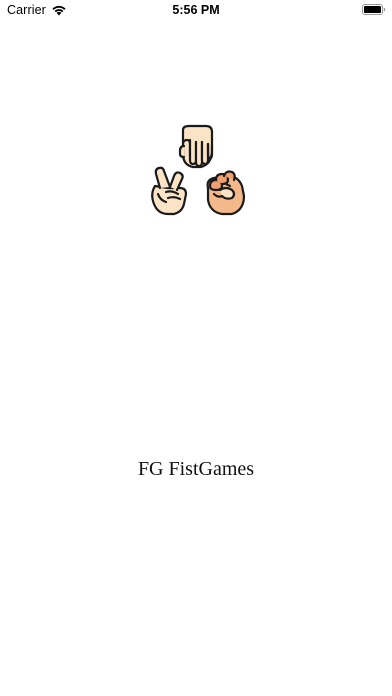 The image size is (392, 696). I want to click on battery-icon, so click(374, 9).